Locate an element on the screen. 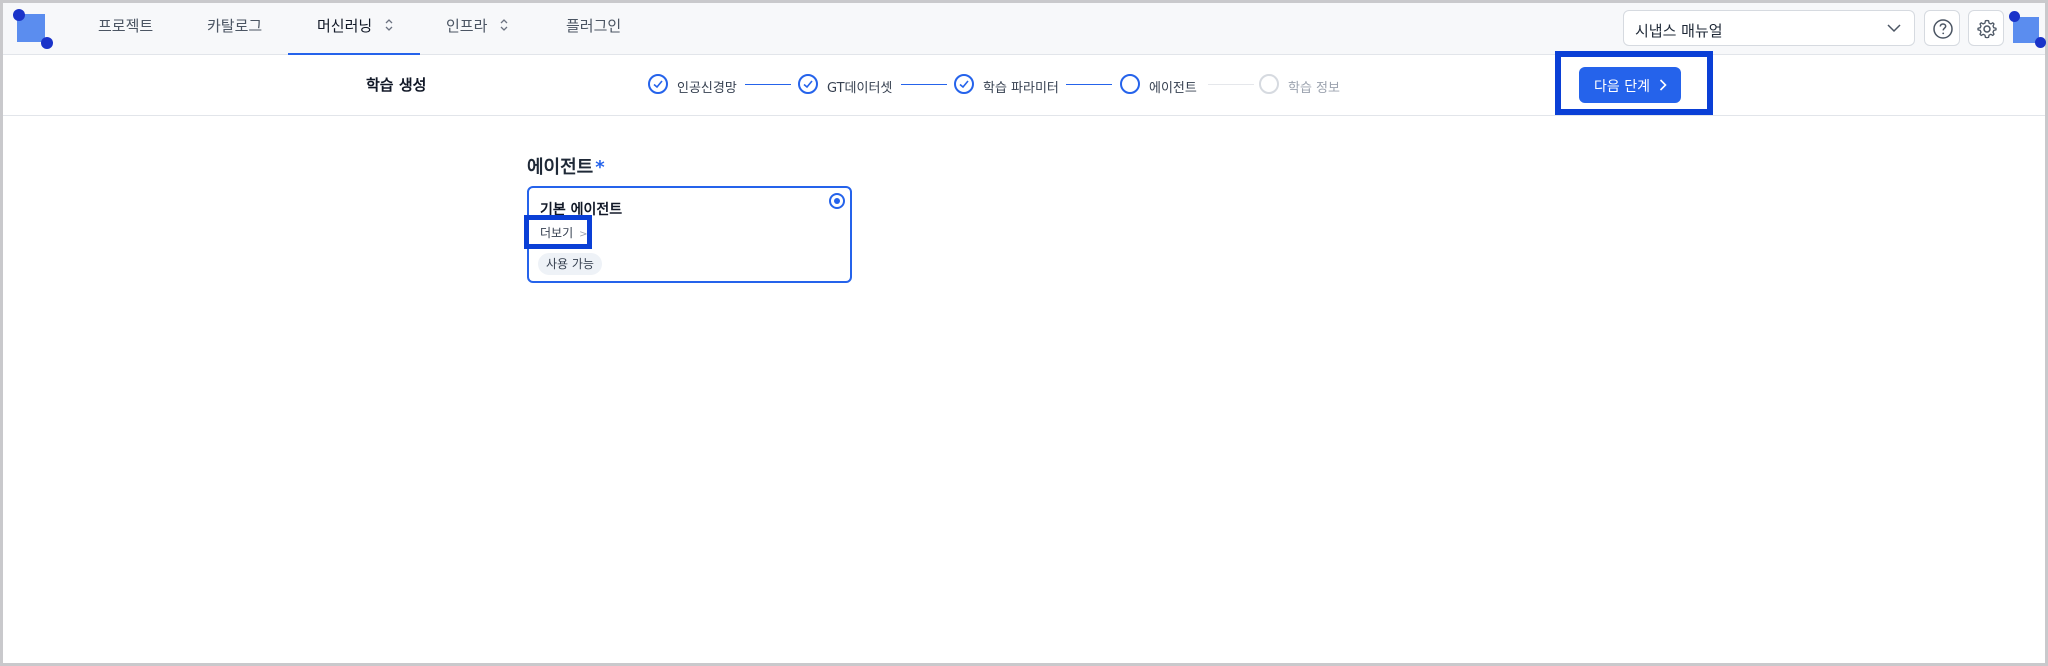 Image resolution: width=2048 pixels, height=666 pixels. more-link-highlight is located at coordinates (558, 232).